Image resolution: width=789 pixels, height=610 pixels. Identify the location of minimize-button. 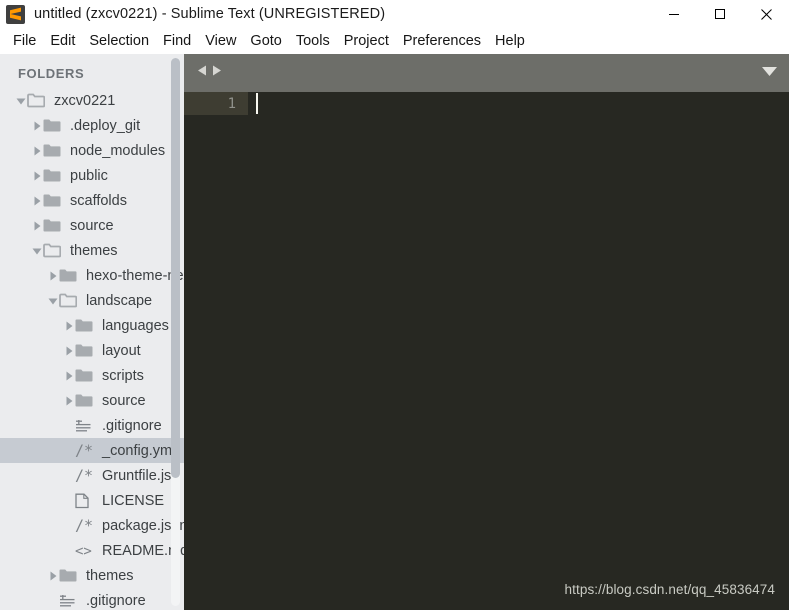
(674, 14).